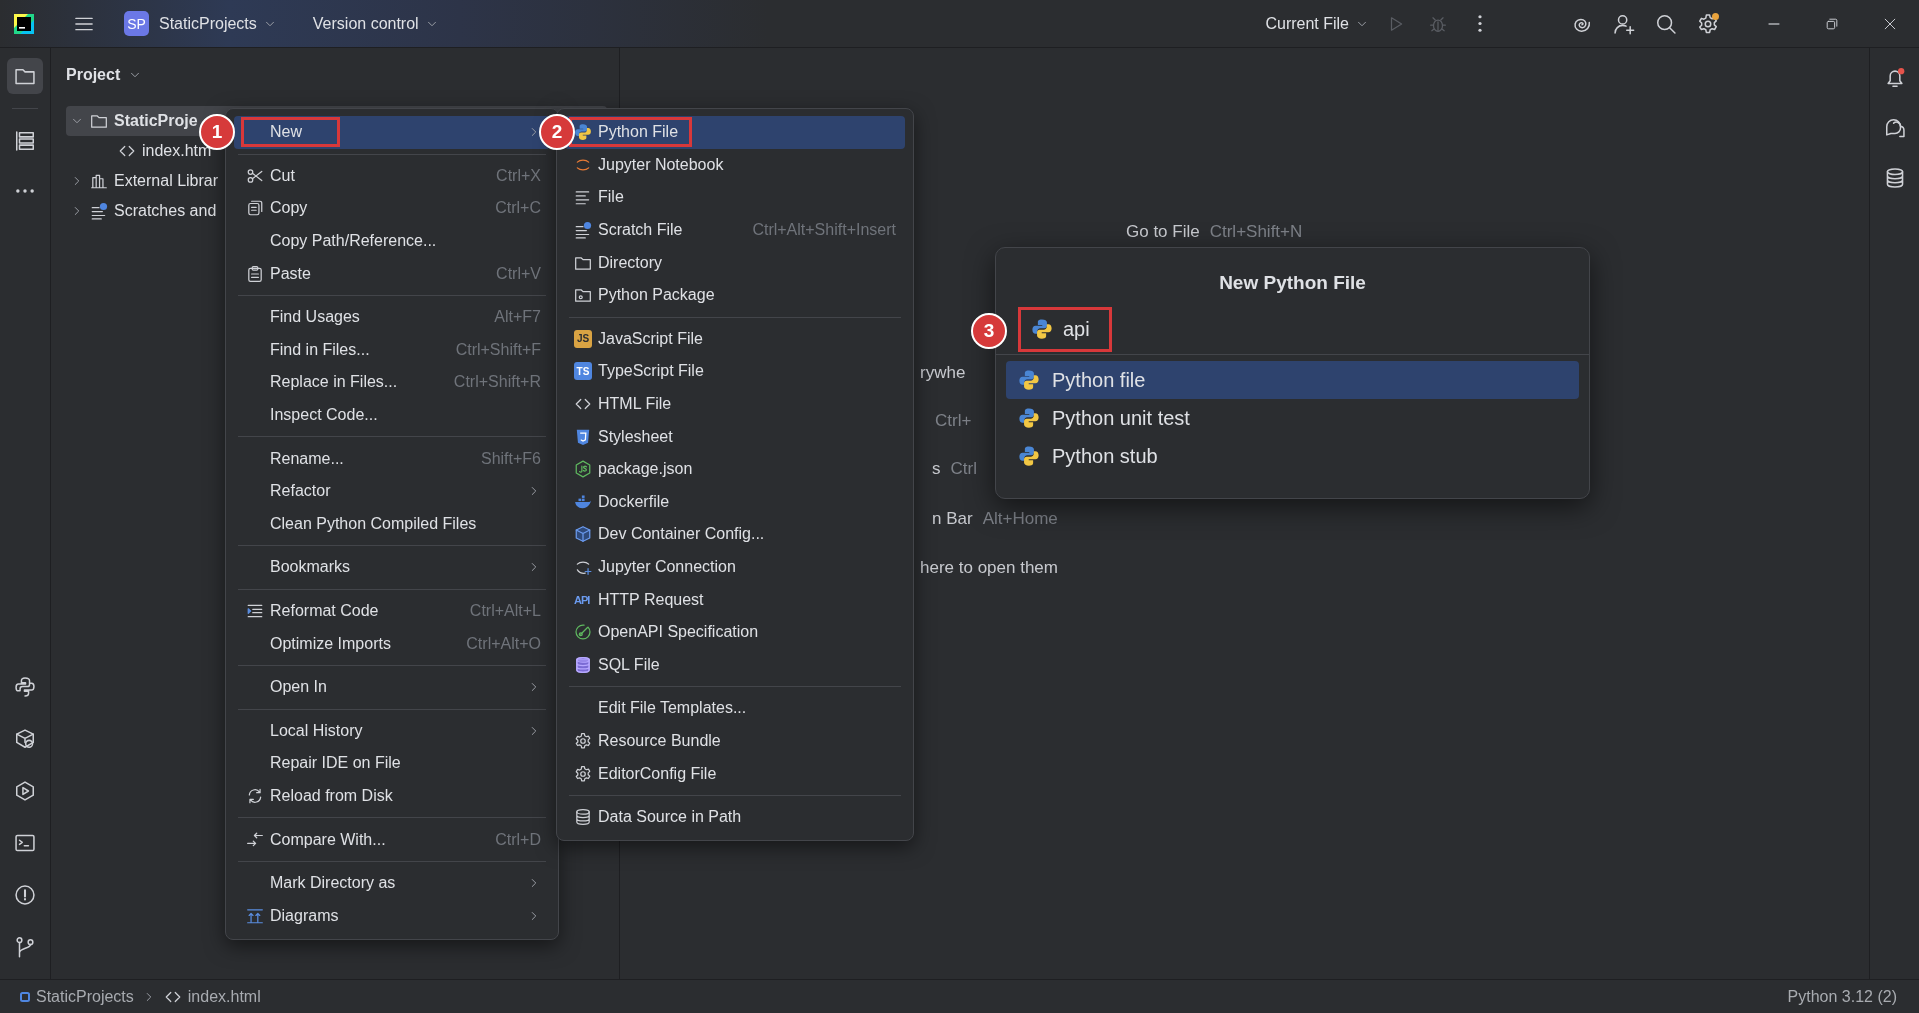  What do you see at coordinates (1020, 519) in the screenshot?
I see `shortcut-text: Alt+Home` at bounding box center [1020, 519].